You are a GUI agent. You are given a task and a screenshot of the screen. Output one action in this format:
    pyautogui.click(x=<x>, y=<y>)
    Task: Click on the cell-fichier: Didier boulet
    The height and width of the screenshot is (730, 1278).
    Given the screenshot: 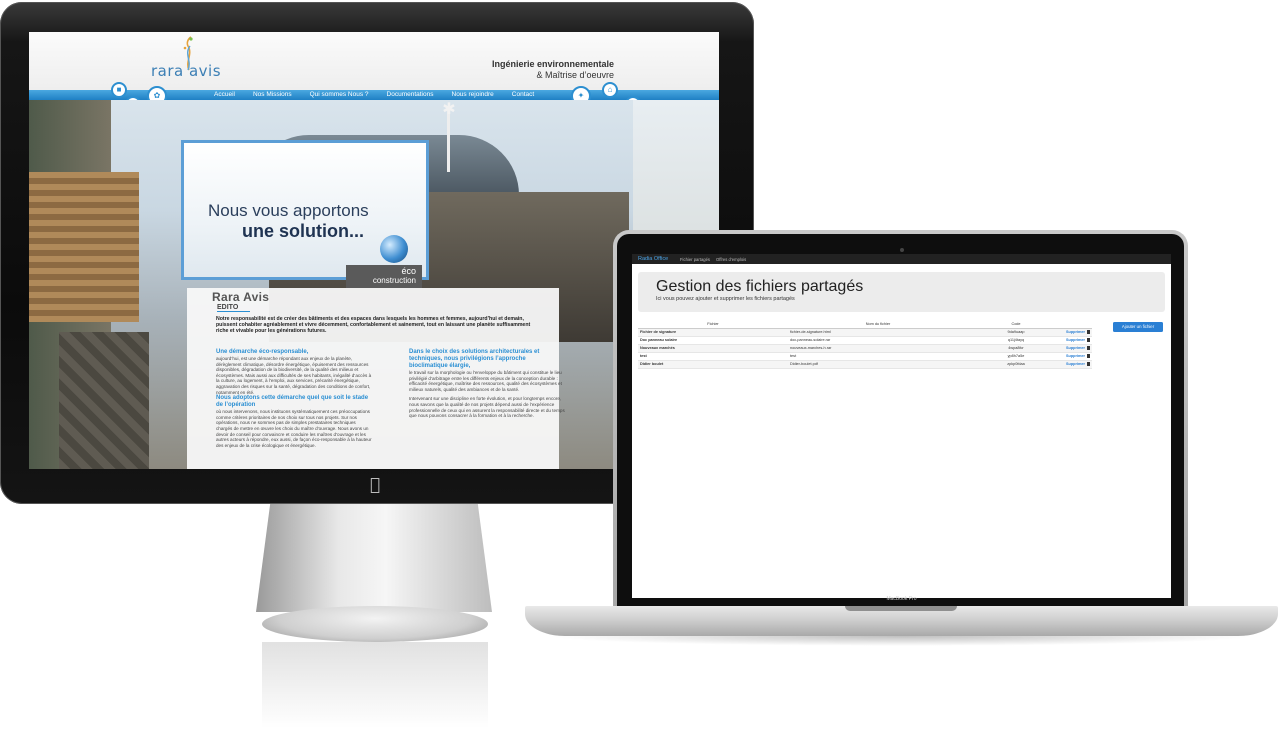 What is the action you would take?
    pyautogui.click(x=713, y=364)
    